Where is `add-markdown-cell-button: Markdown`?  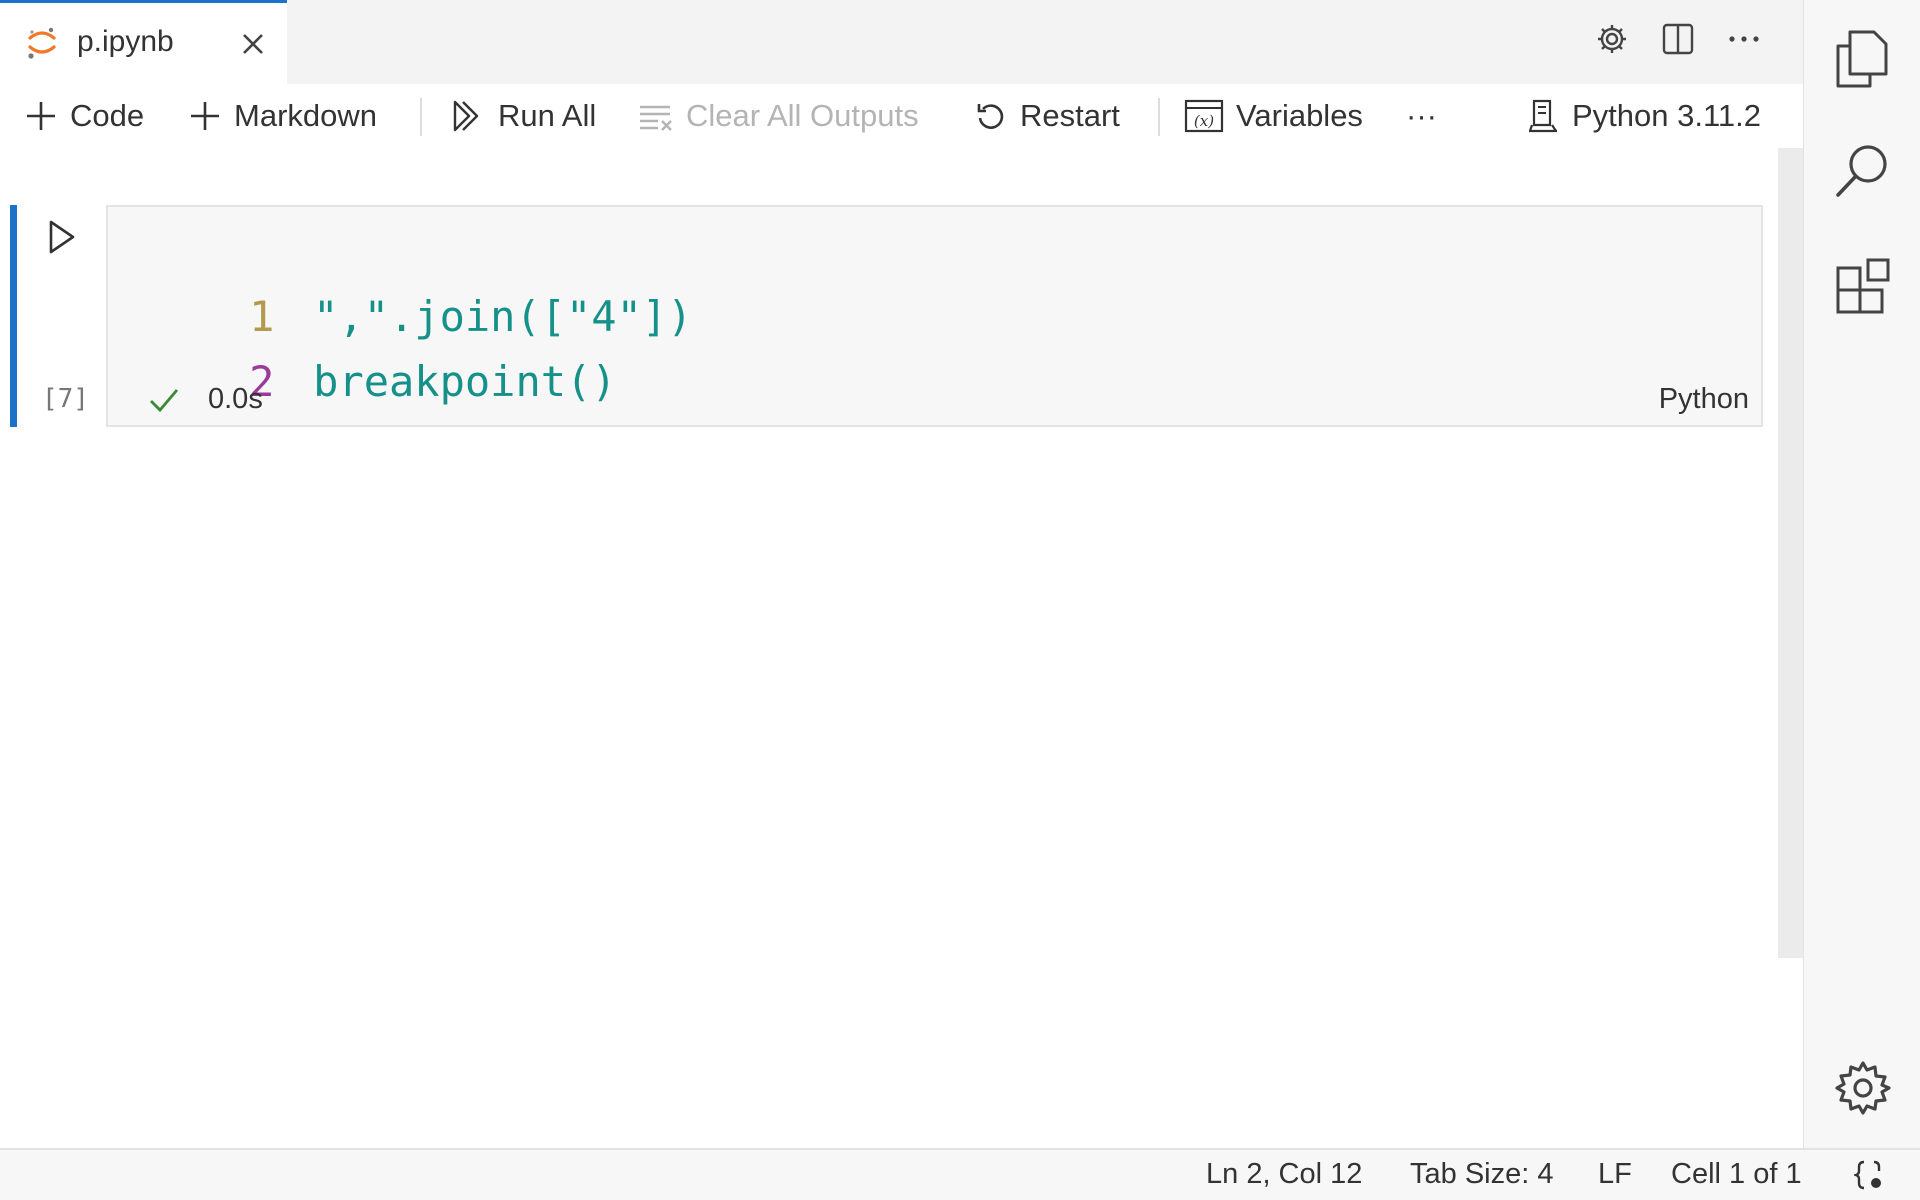
add-markdown-cell-button: Markdown is located at coordinates (282, 116).